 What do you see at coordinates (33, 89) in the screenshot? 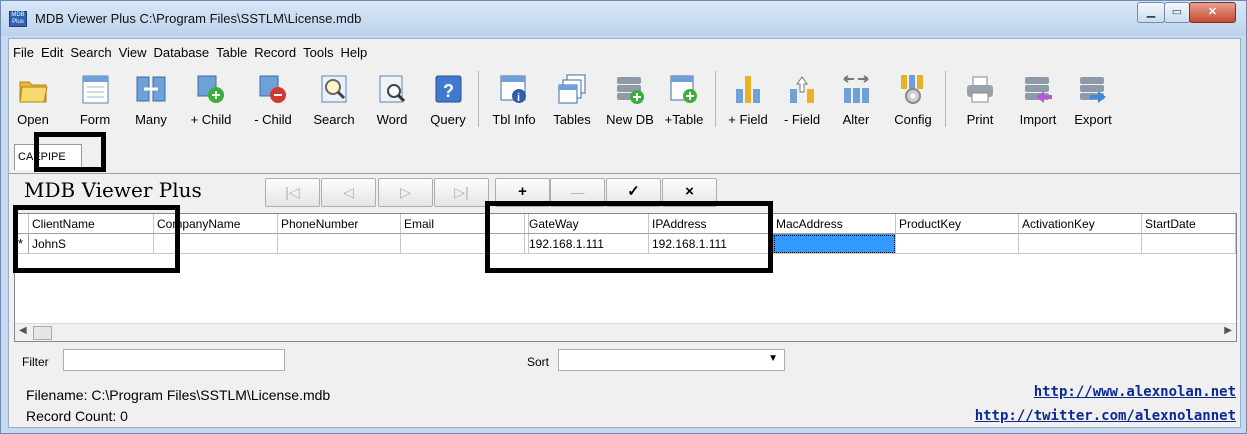
I see `folder-icon` at bounding box center [33, 89].